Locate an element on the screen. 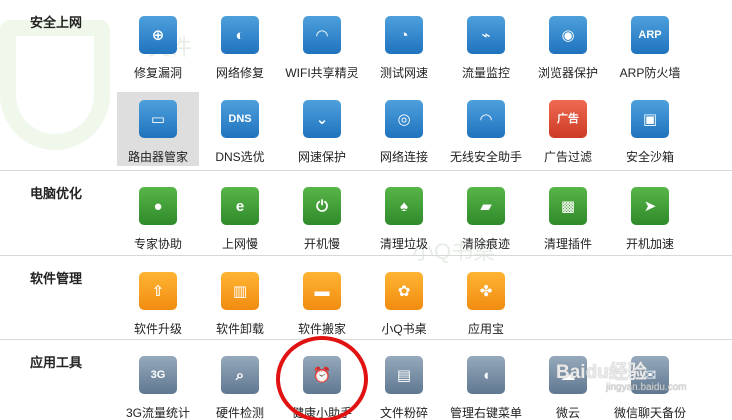  icon-glyph: ◖ is located at coordinates (486, 375).